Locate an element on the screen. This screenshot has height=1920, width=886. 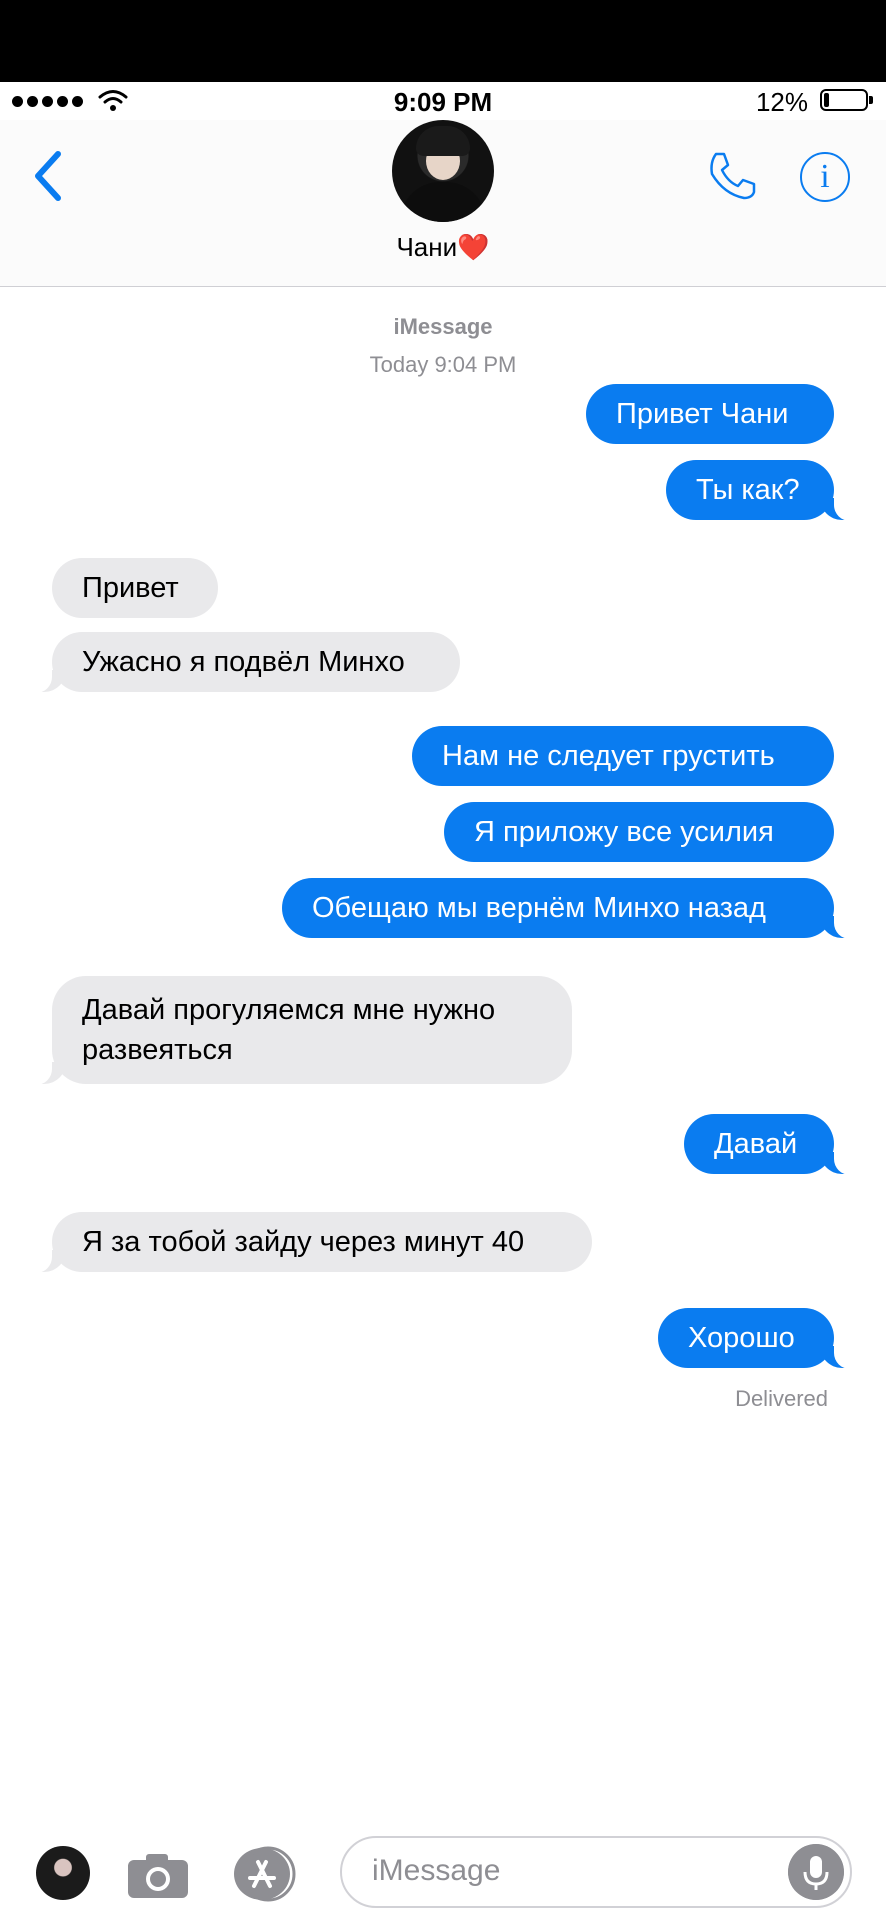
message-bubble-incoming: Привет is located at coordinates (135, 588).